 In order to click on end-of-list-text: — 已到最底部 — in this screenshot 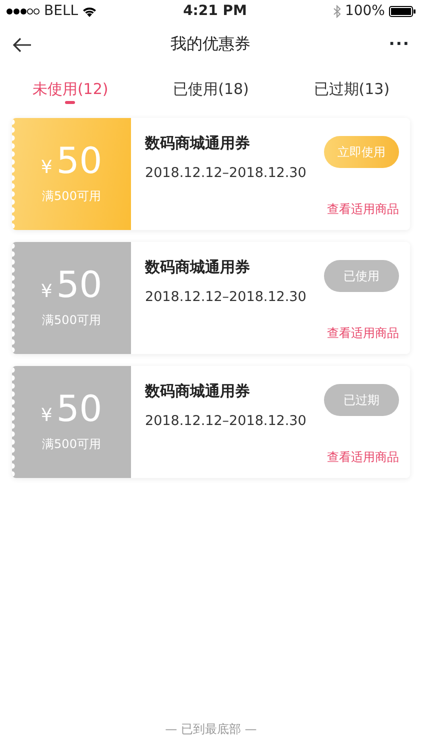, I will do `click(211, 729)`.